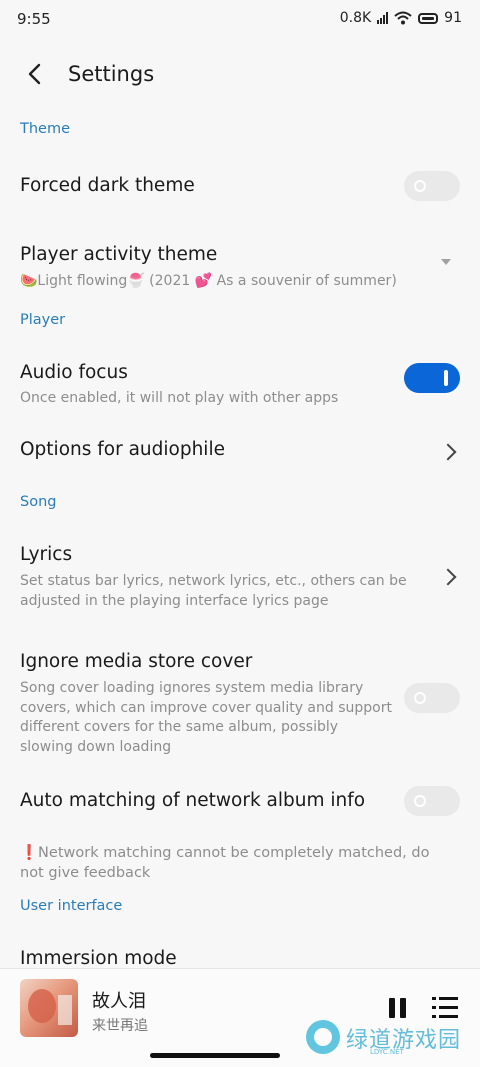 The height and width of the screenshot is (1067, 480). Describe the element at coordinates (71, 906) in the screenshot. I see `section-user-interface: User interface` at that location.